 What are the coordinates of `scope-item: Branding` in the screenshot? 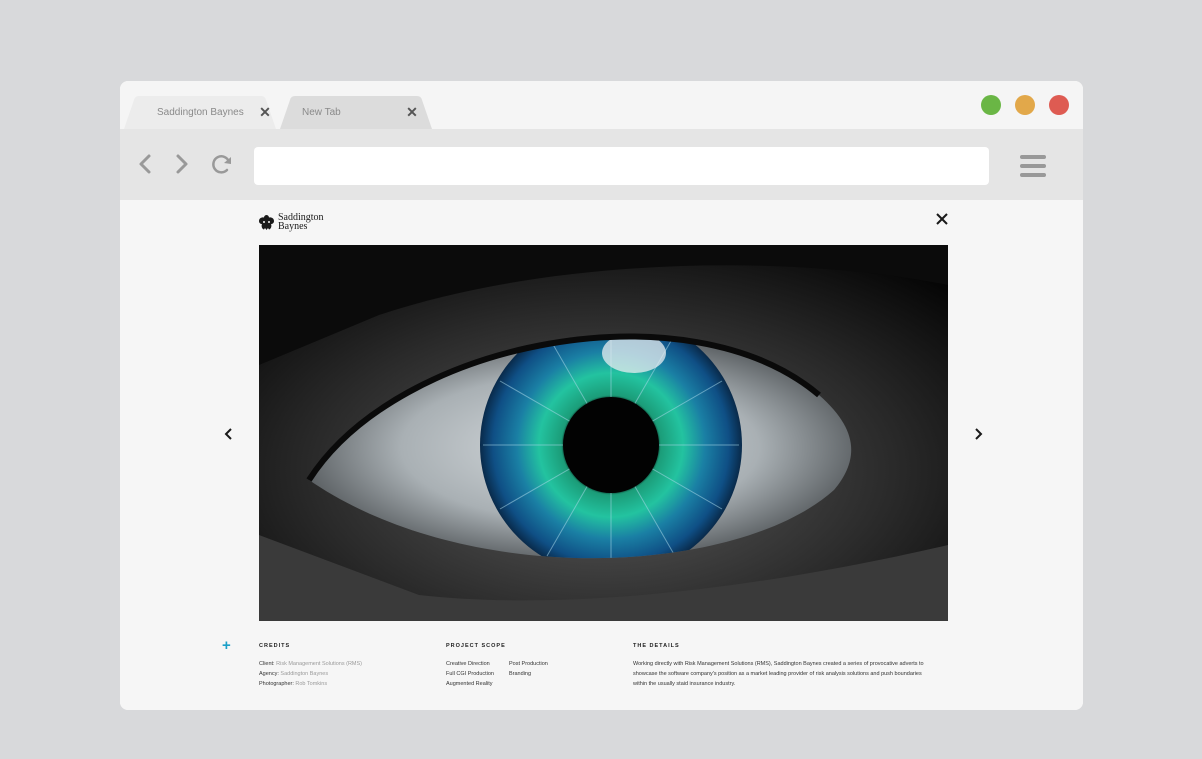 It's located at (520, 674).